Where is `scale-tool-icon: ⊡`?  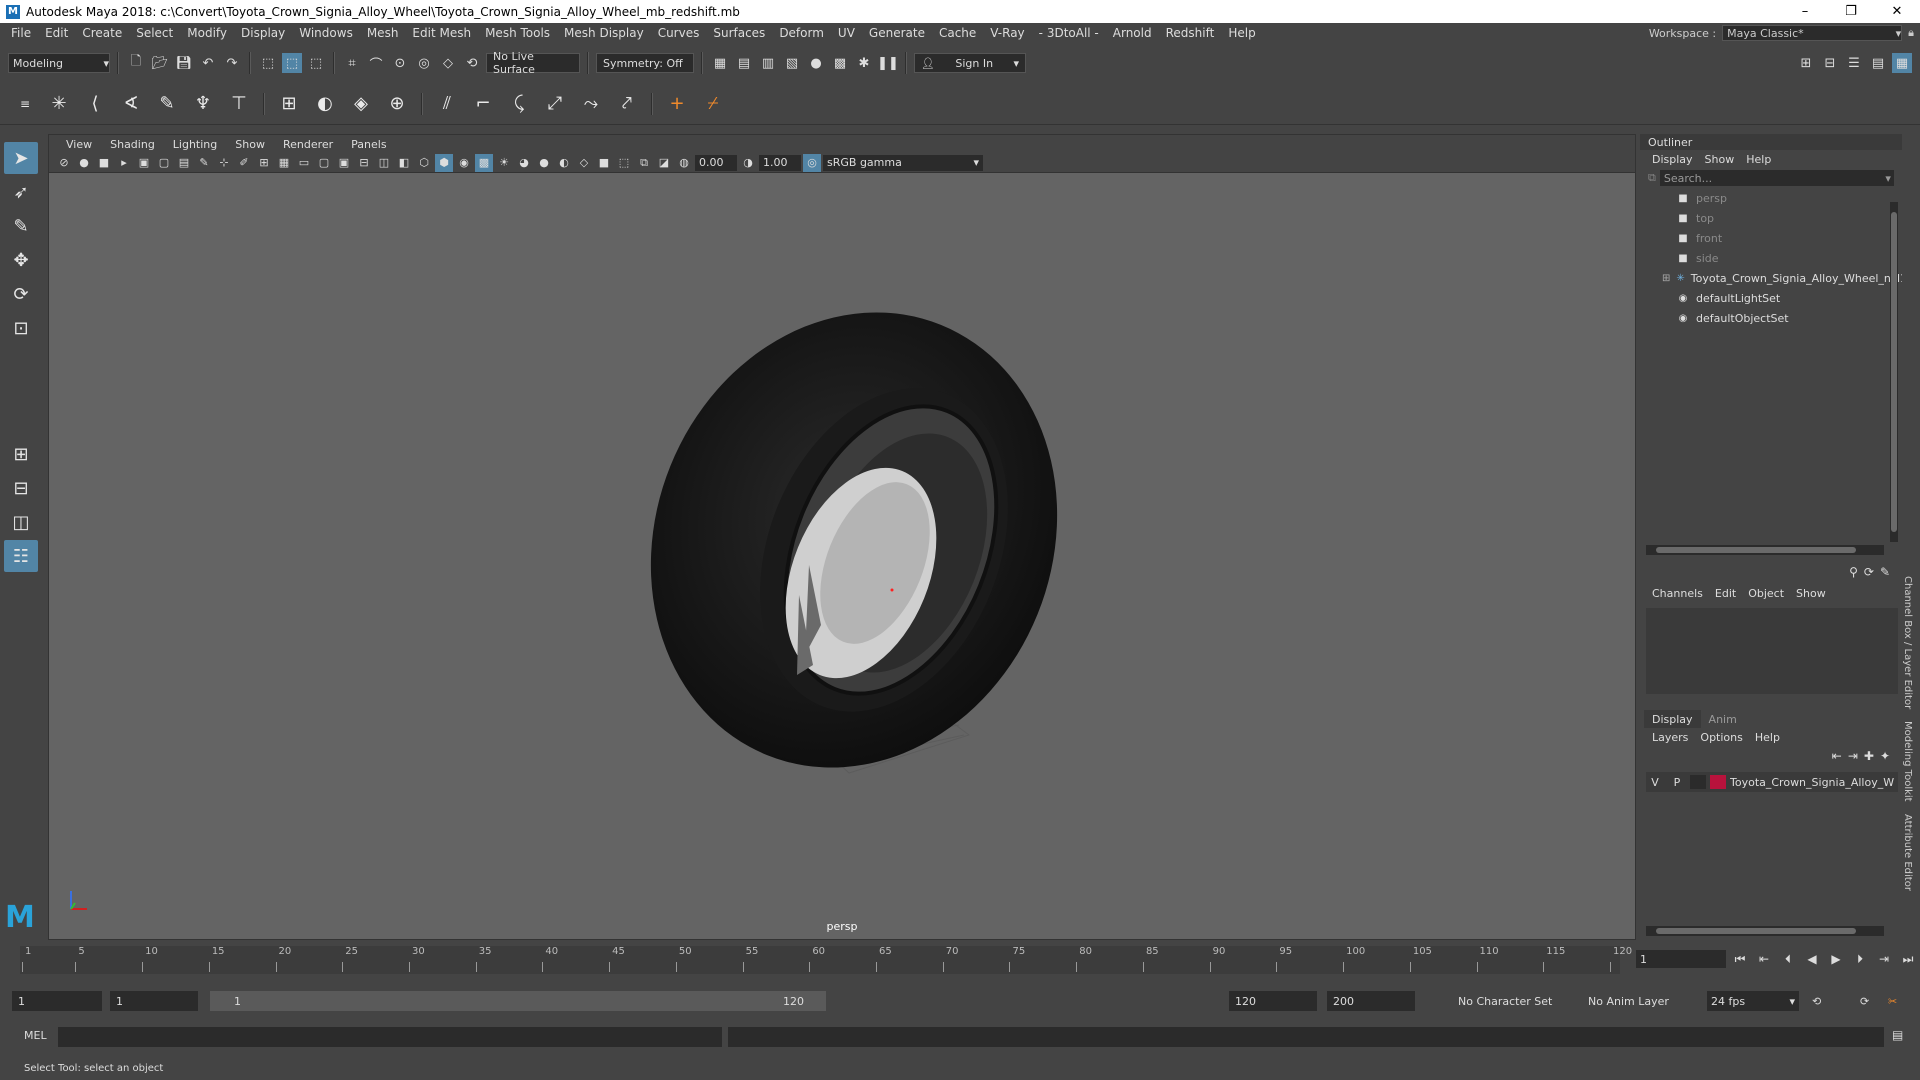
scale-tool-icon: ⊡ is located at coordinates (21, 328).